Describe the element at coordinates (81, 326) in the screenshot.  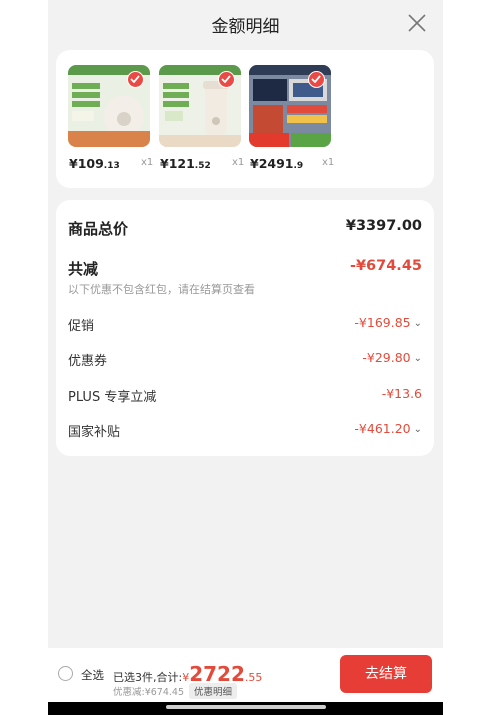
I see `promotion-label: 促销` at that location.